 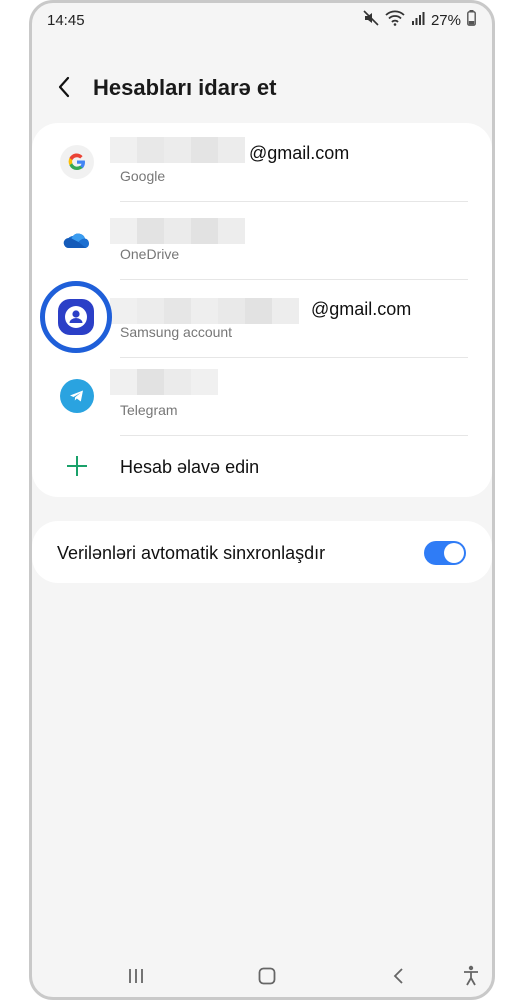 What do you see at coordinates (149, 410) in the screenshot?
I see `account-type: Telegram` at bounding box center [149, 410].